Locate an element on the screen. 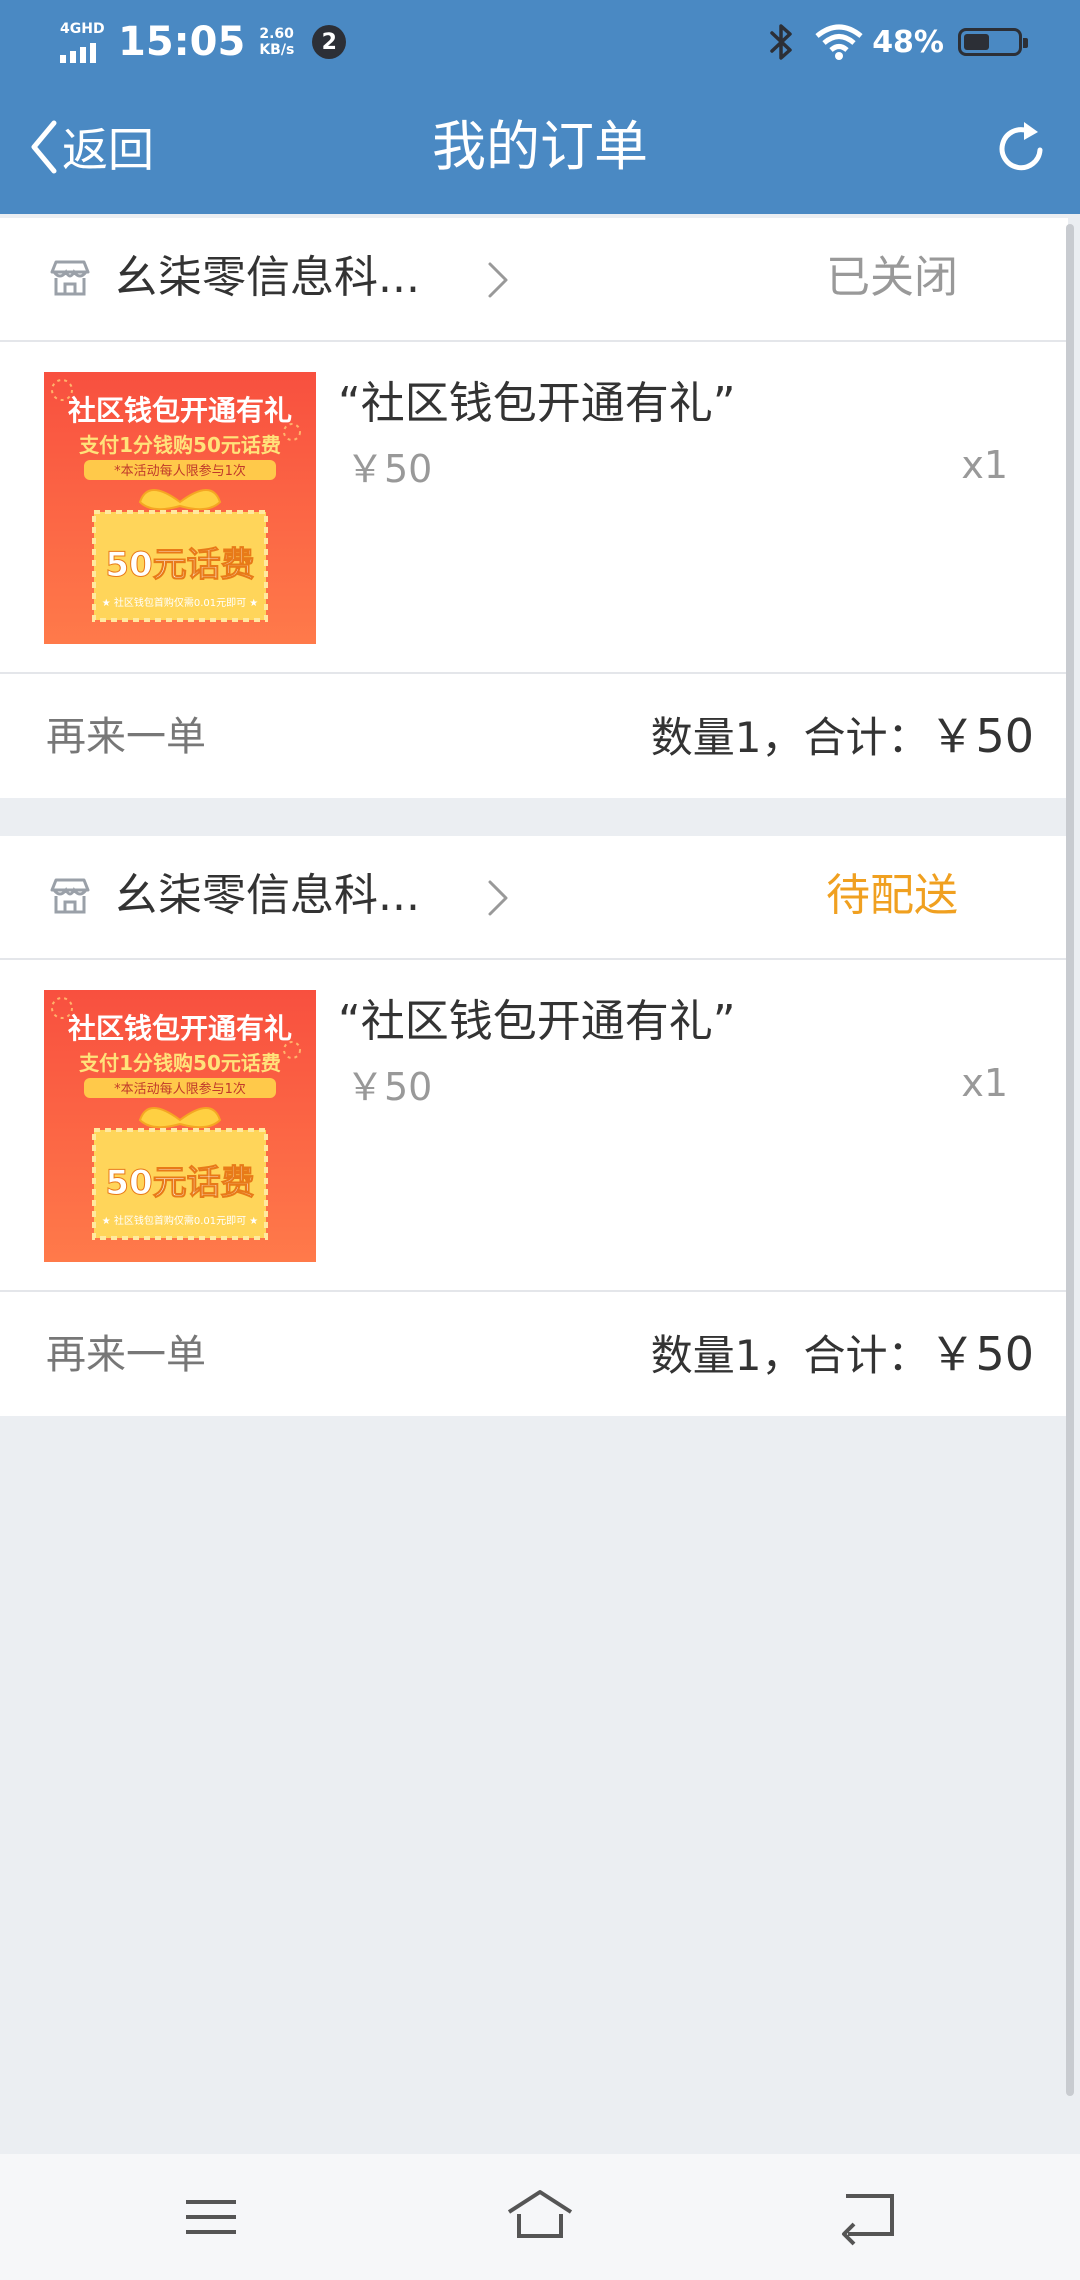  status-bar: 4GHD 15:05 2.60 KB/s 2 48% is located at coordinates (540, 41).